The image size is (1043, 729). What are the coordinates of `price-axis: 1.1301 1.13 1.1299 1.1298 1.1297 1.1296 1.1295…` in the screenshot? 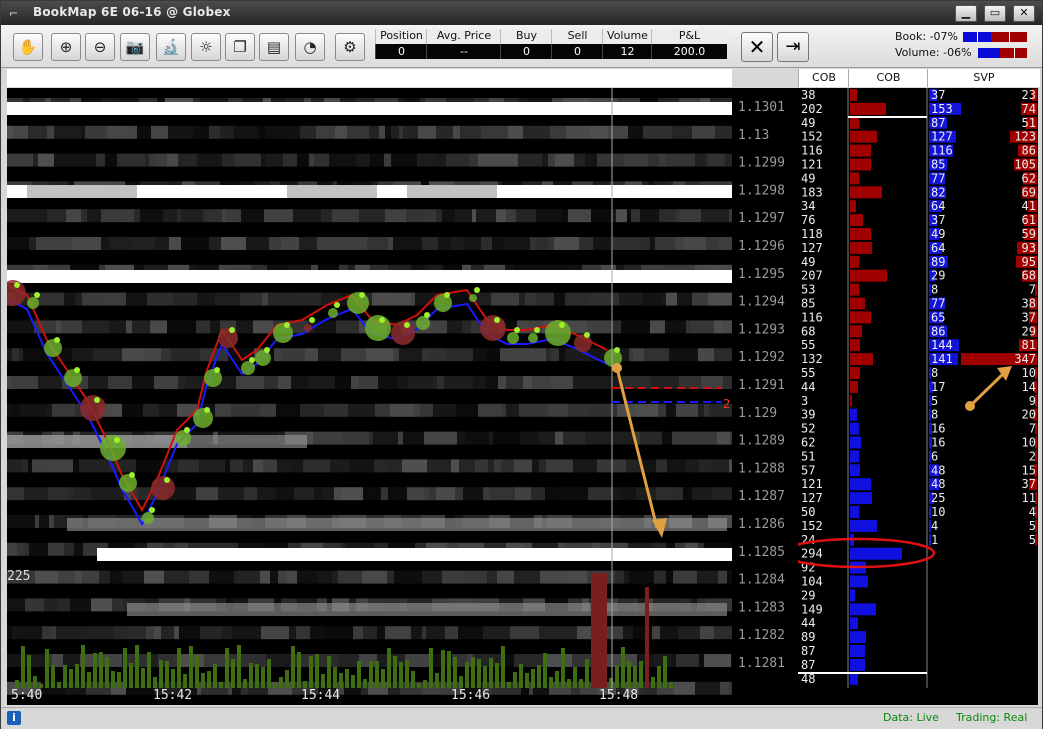 It's located at (765, 396).